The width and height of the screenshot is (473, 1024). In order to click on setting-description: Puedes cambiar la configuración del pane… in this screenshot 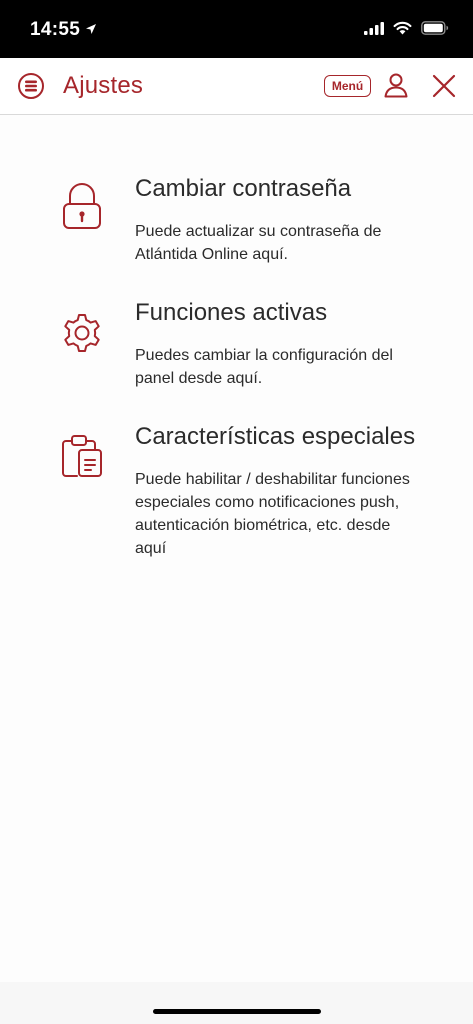, I will do `click(264, 367)`.